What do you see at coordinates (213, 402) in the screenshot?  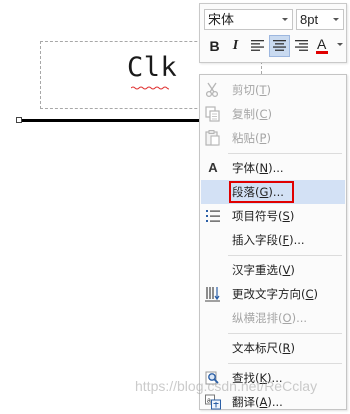 I see `translate-icon: a` at bounding box center [213, 402].